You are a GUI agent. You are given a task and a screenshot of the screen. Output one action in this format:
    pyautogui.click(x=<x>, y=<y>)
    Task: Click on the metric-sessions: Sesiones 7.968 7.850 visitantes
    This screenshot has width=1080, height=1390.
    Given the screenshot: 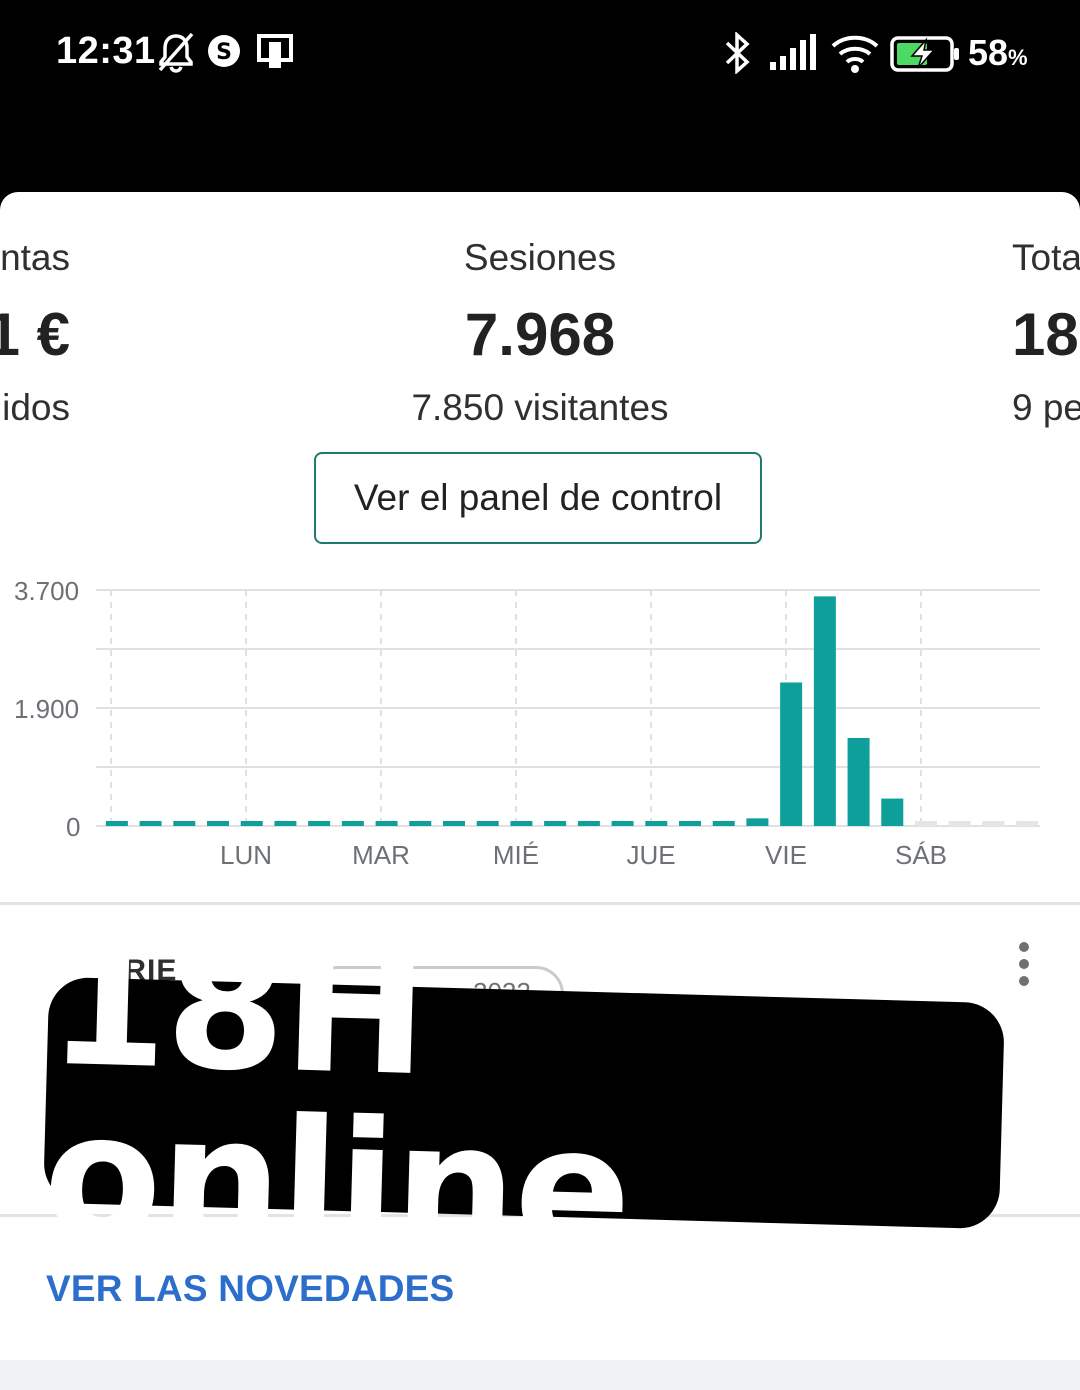 What is the action you would take?
    pyautogui.click(x=540, y=333)
    